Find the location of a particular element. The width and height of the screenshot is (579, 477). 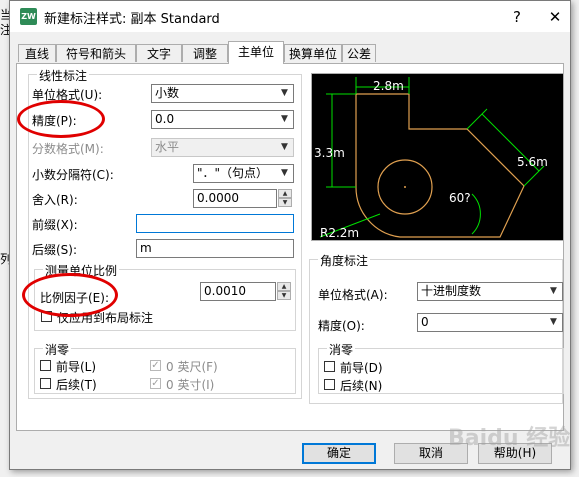

precision-value: 0.0 is located at coordinates (165, 119).